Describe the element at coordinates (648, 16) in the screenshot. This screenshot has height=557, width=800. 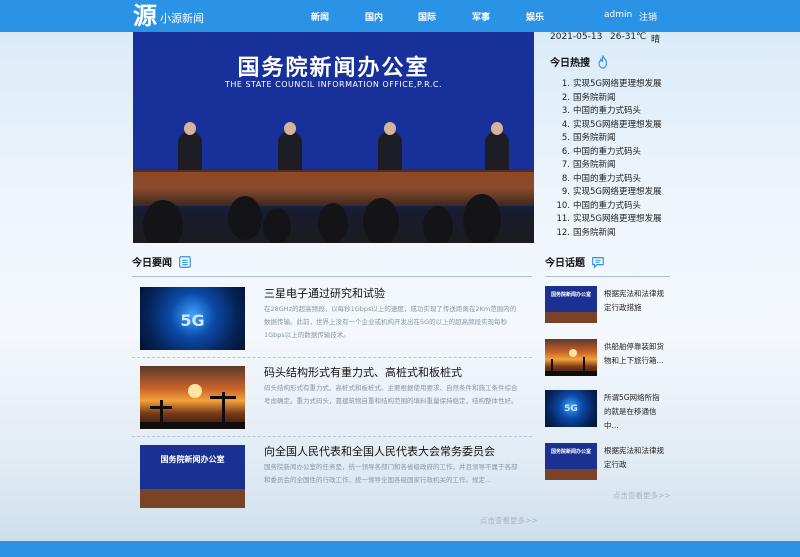
I see `logout-link: 注销` at that location.